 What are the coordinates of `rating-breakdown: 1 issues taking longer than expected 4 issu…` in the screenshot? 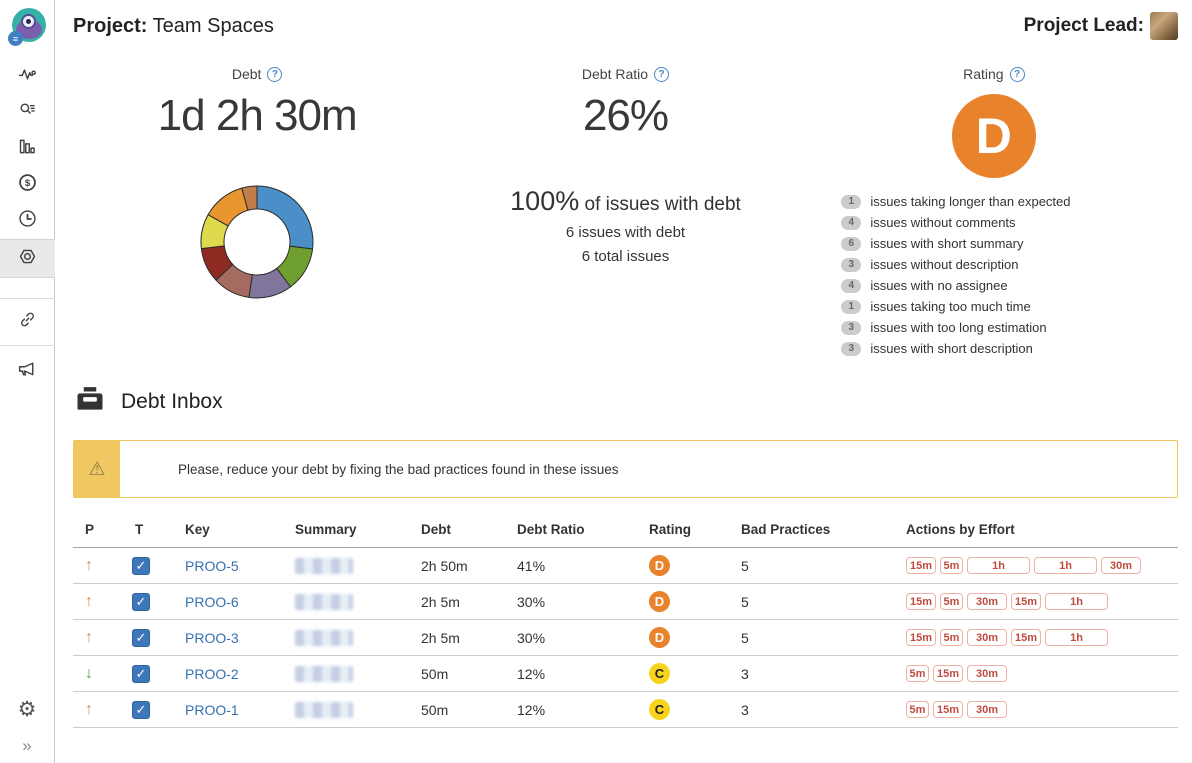 It's located at (993, 275).